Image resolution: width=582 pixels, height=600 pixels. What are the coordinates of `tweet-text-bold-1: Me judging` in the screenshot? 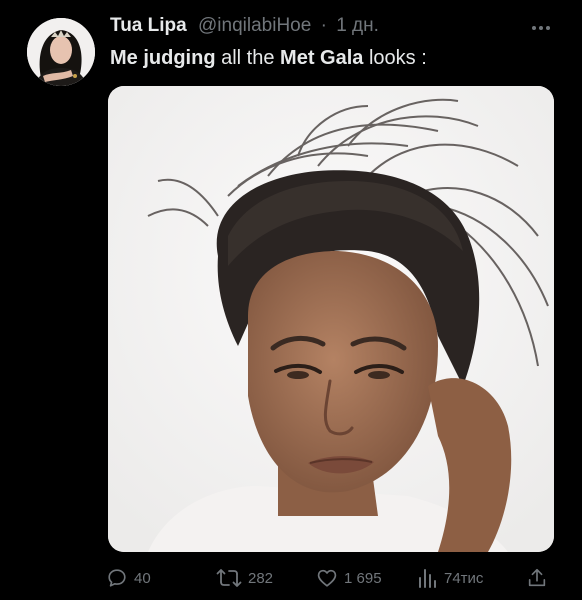 It's located at (163, 58).